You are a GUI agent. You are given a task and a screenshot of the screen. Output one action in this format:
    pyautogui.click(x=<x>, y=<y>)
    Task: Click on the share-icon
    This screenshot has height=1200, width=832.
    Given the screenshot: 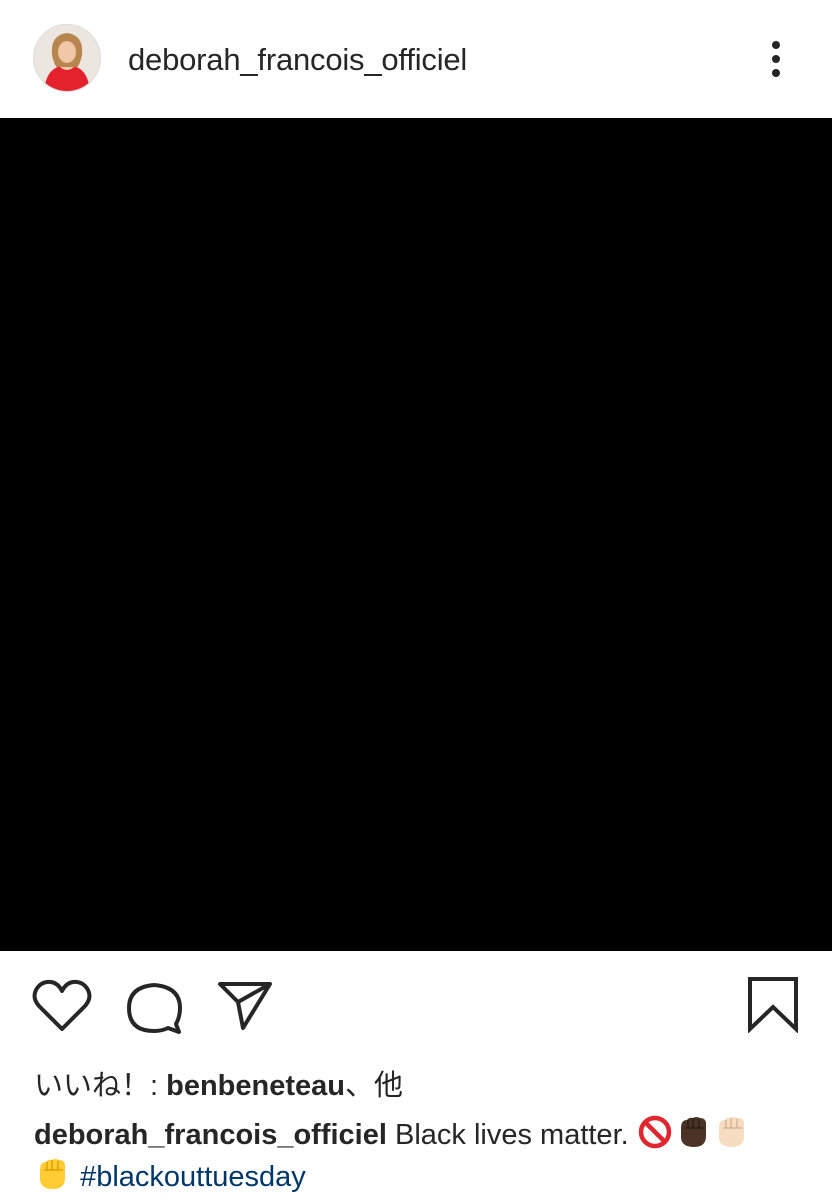 What is the action you would take?
    pyautogui.click(x=245, y=1006)
    